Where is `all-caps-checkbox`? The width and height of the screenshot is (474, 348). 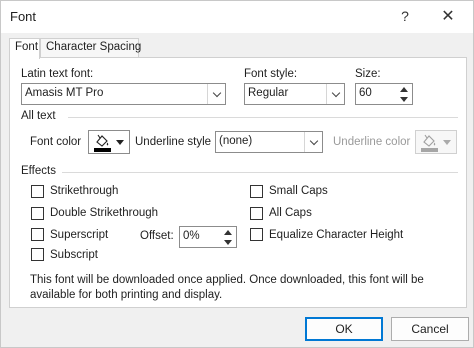 all-caps-checkbox is located at coordinates (256, 213).